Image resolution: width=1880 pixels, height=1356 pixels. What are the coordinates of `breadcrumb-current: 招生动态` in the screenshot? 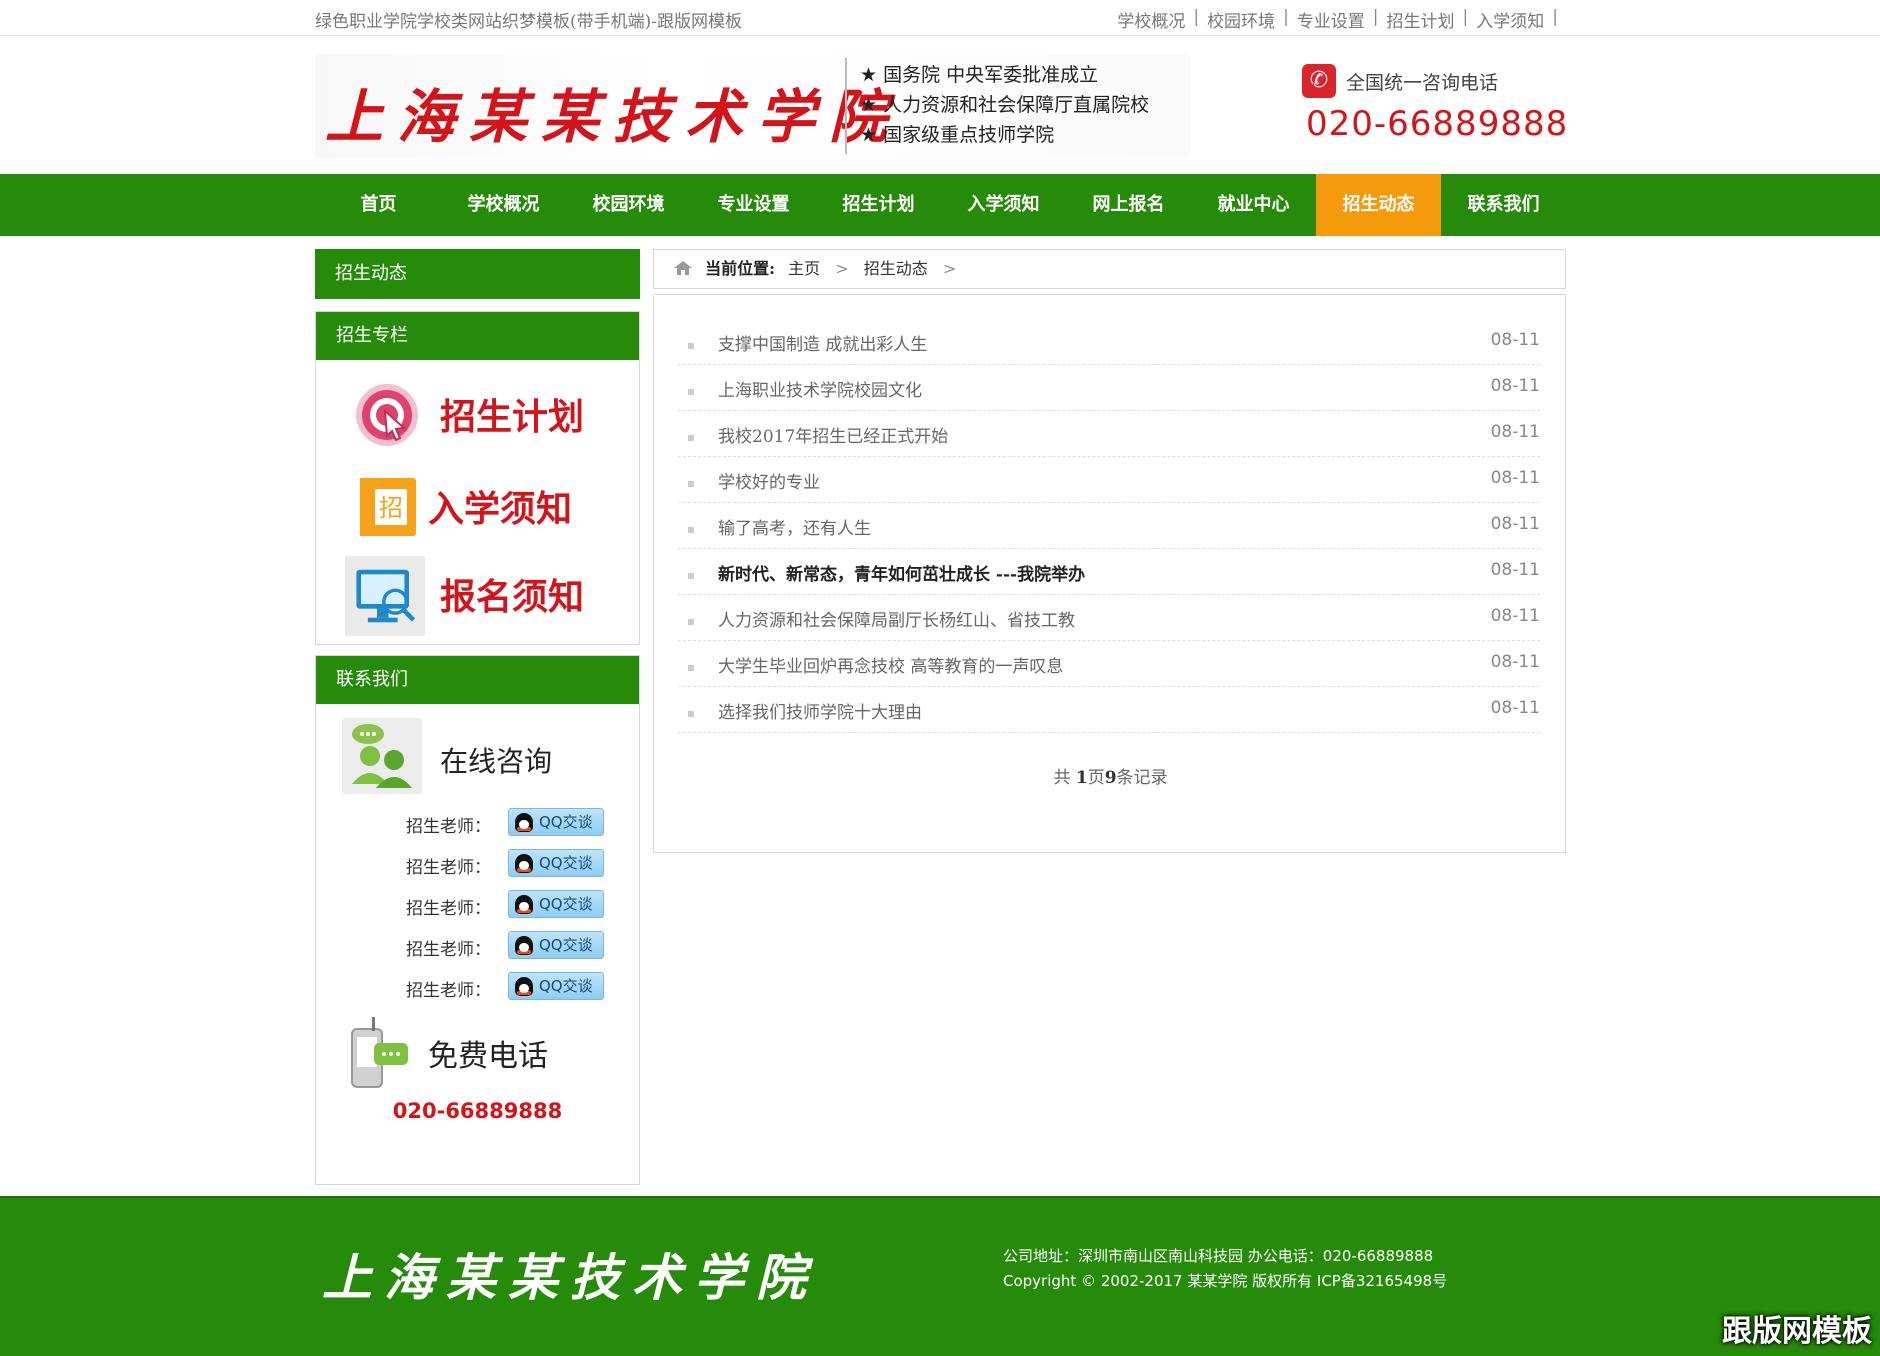 It's located at (896, 268).